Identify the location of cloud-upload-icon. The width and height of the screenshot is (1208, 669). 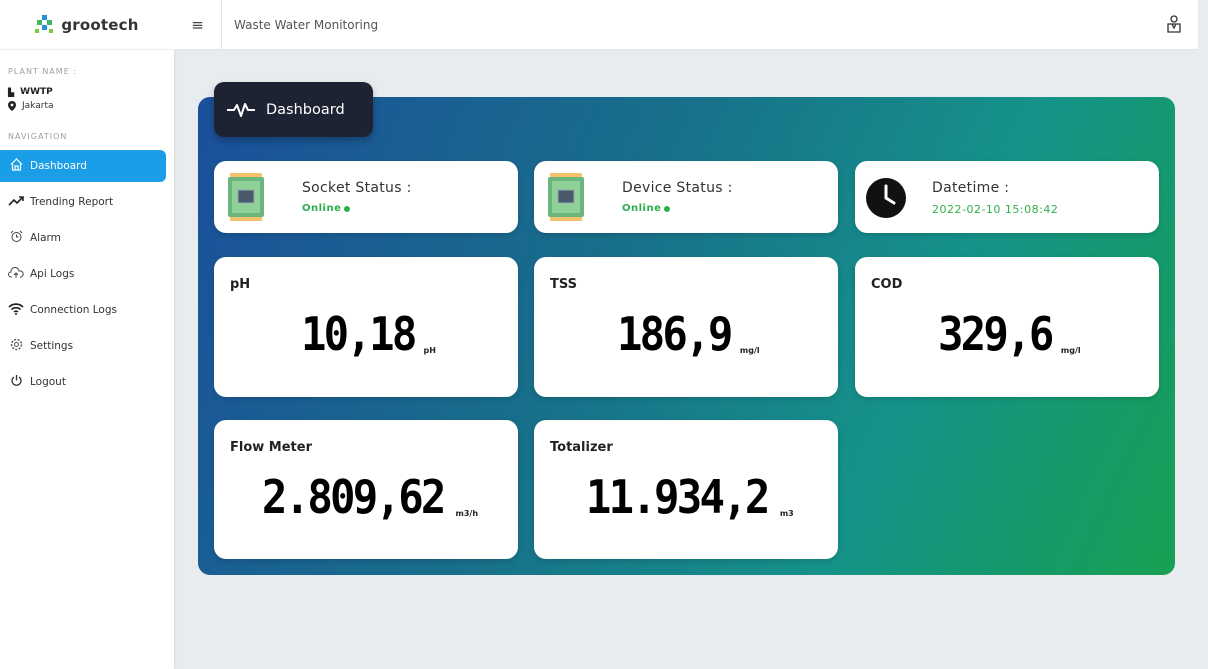
(16, 274).